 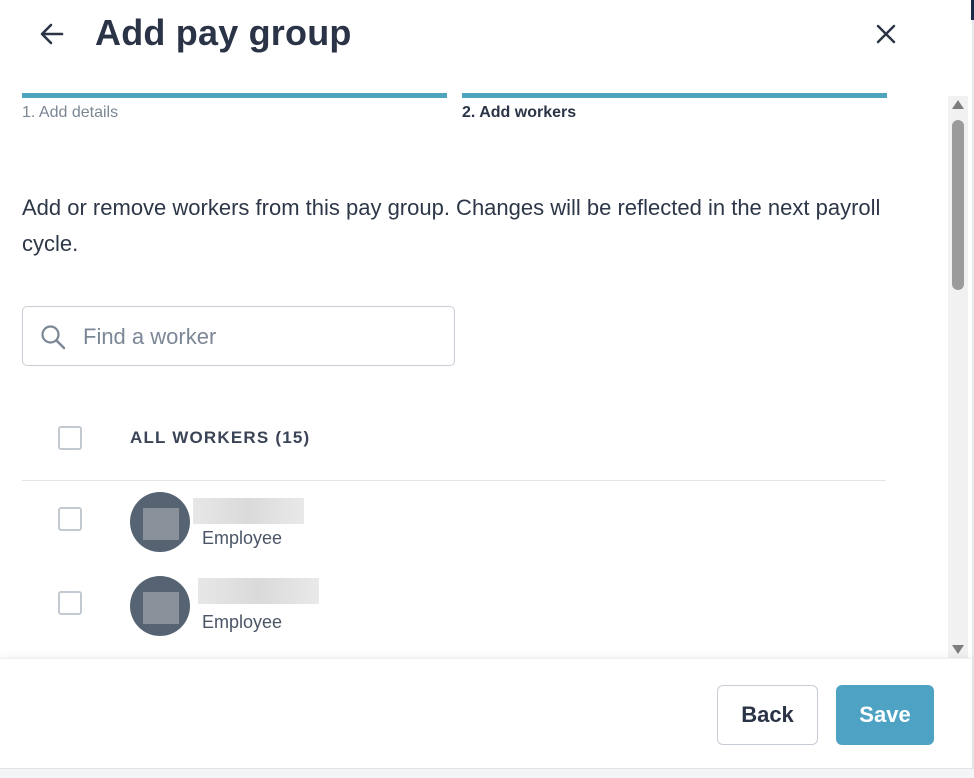 I want to click on list-divider, so click(x=454, y=480).